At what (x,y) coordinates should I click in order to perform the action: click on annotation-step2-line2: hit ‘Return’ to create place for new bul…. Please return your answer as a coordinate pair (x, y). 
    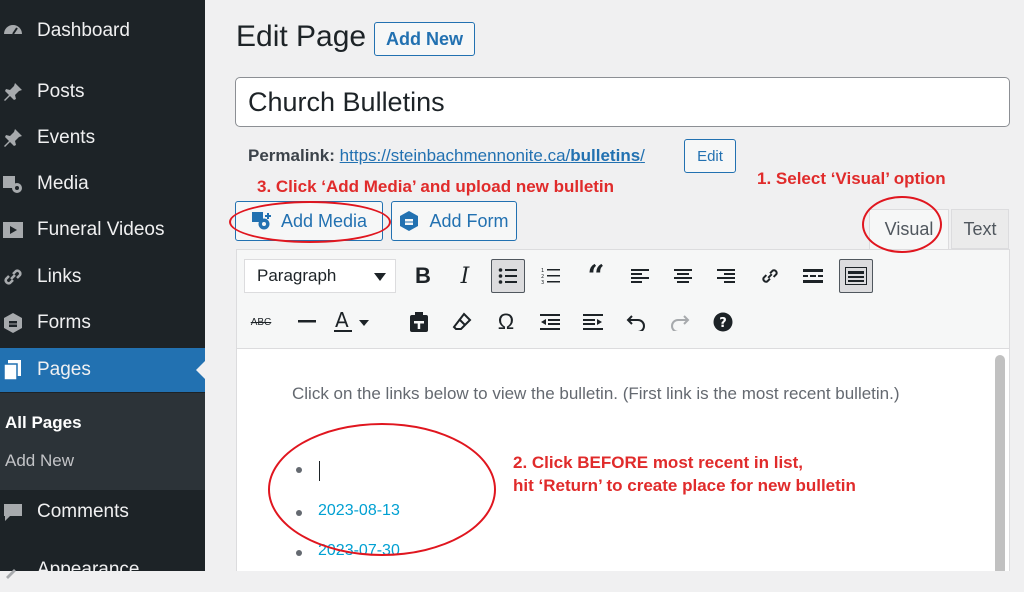
    Looking at the image, I should click on (684, 485).